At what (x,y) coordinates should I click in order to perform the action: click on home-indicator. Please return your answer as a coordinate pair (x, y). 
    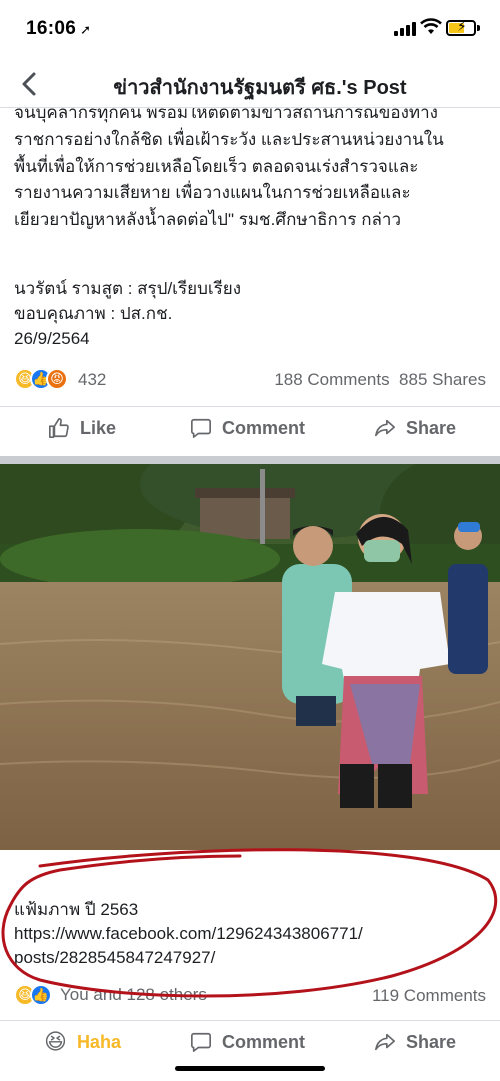
    Looking at the image, I should click on (250, 1068).